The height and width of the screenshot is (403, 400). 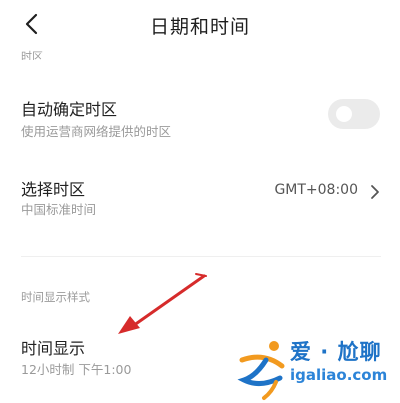 What do you see at coordinates (354, 114) in the screenshot?
I see `auto-timezone-toggle` at bounding box center [354, 114].